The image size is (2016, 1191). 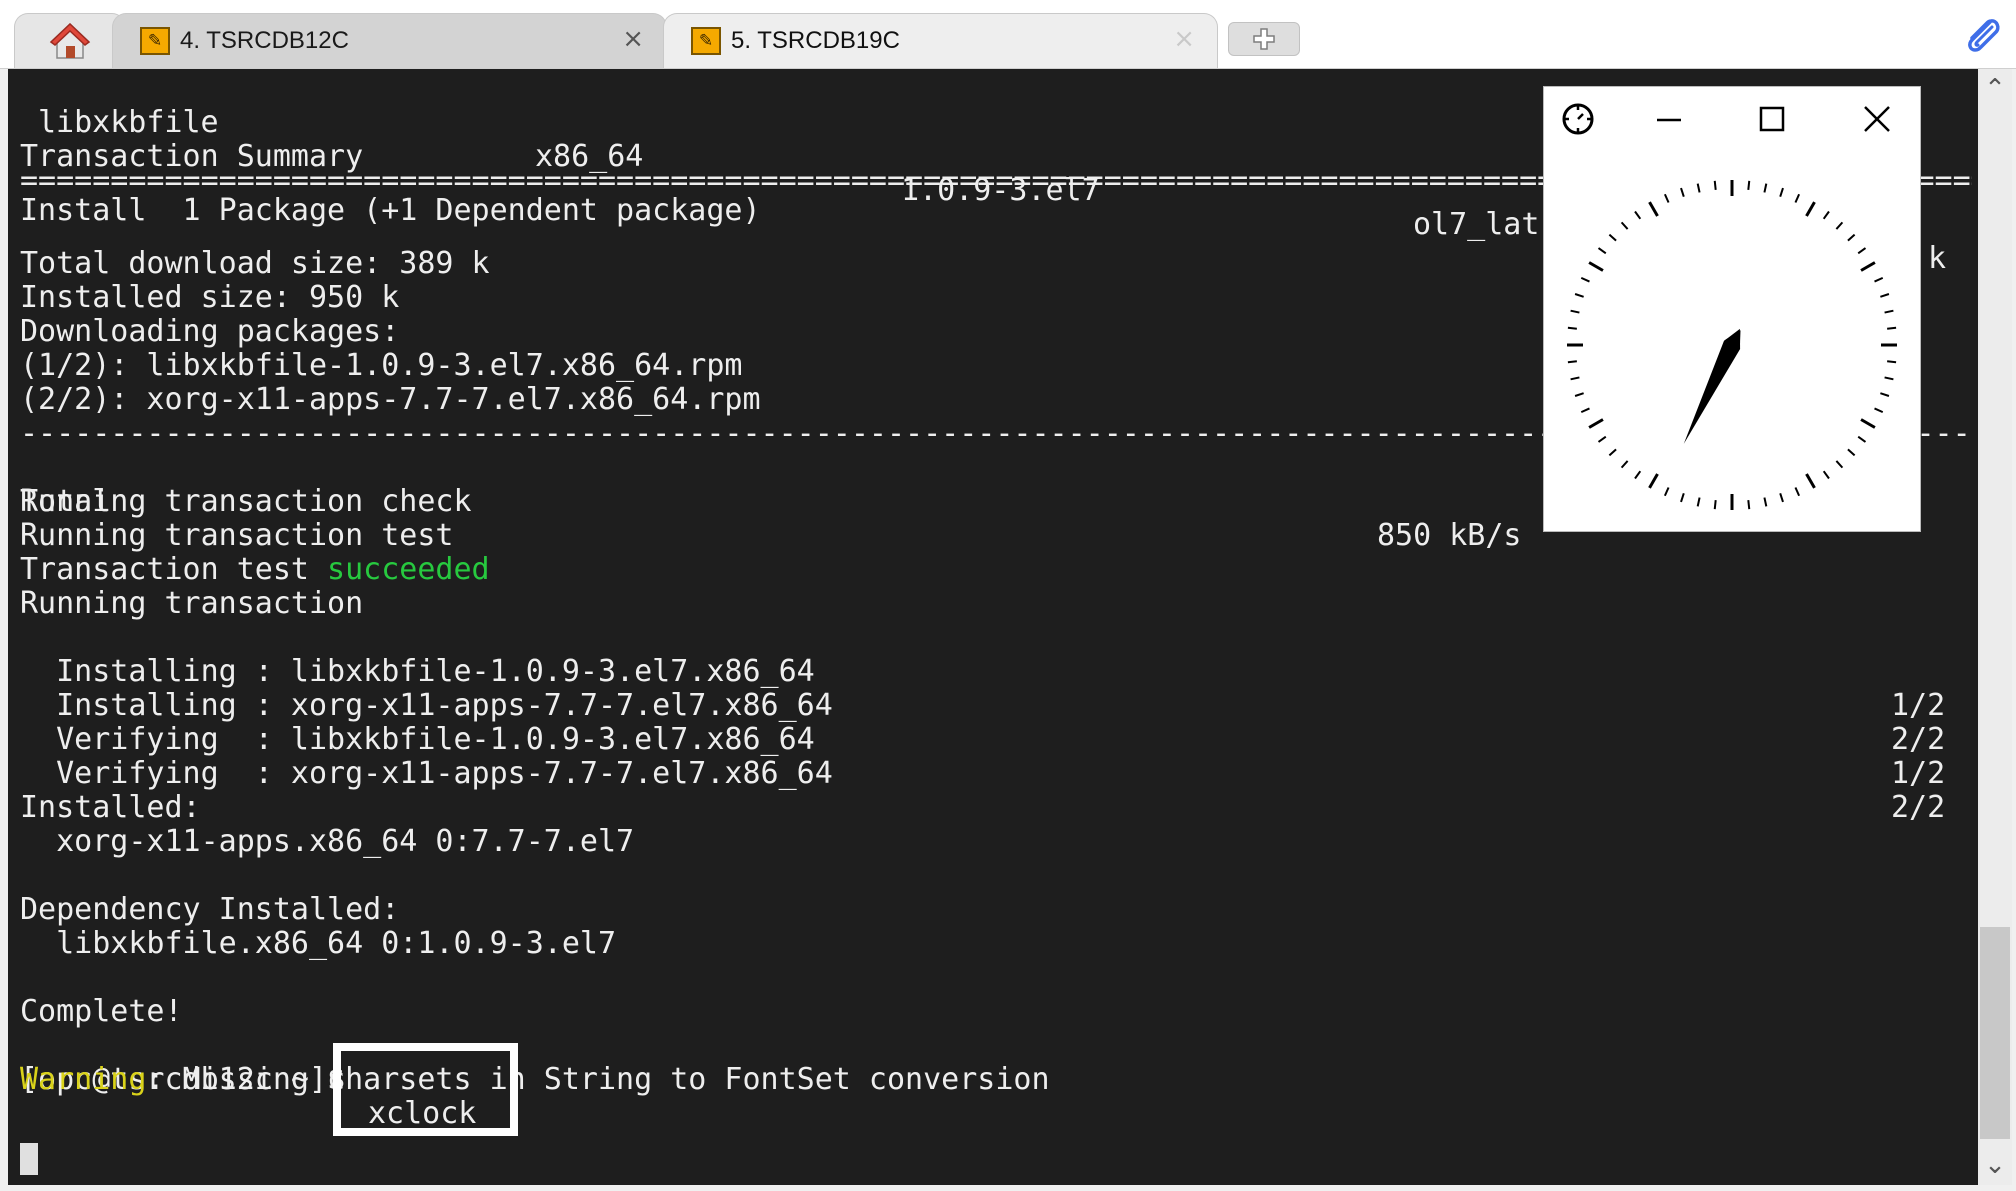 What do you see at coordinates (1449, 535) in the screenshot?
I see `total-speed: 850 kB/s` at bounding box center [1449, 535].